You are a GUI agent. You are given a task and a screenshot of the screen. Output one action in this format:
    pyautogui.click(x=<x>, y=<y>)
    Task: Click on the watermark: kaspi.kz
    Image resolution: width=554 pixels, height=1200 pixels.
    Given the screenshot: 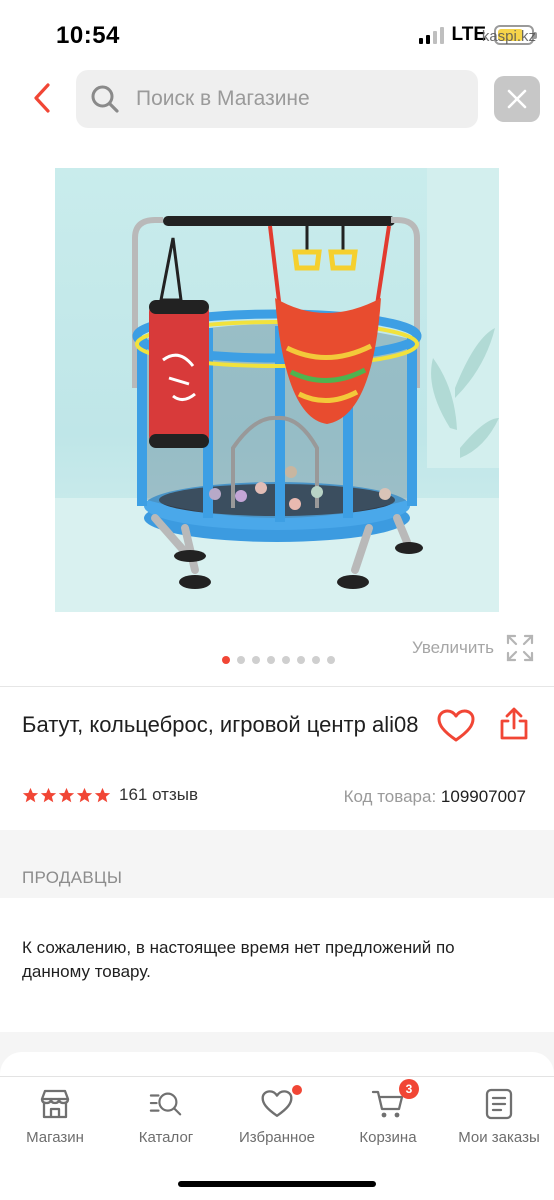 What is the action you would take?
    pyautogui.click(x=508, y=36)
    